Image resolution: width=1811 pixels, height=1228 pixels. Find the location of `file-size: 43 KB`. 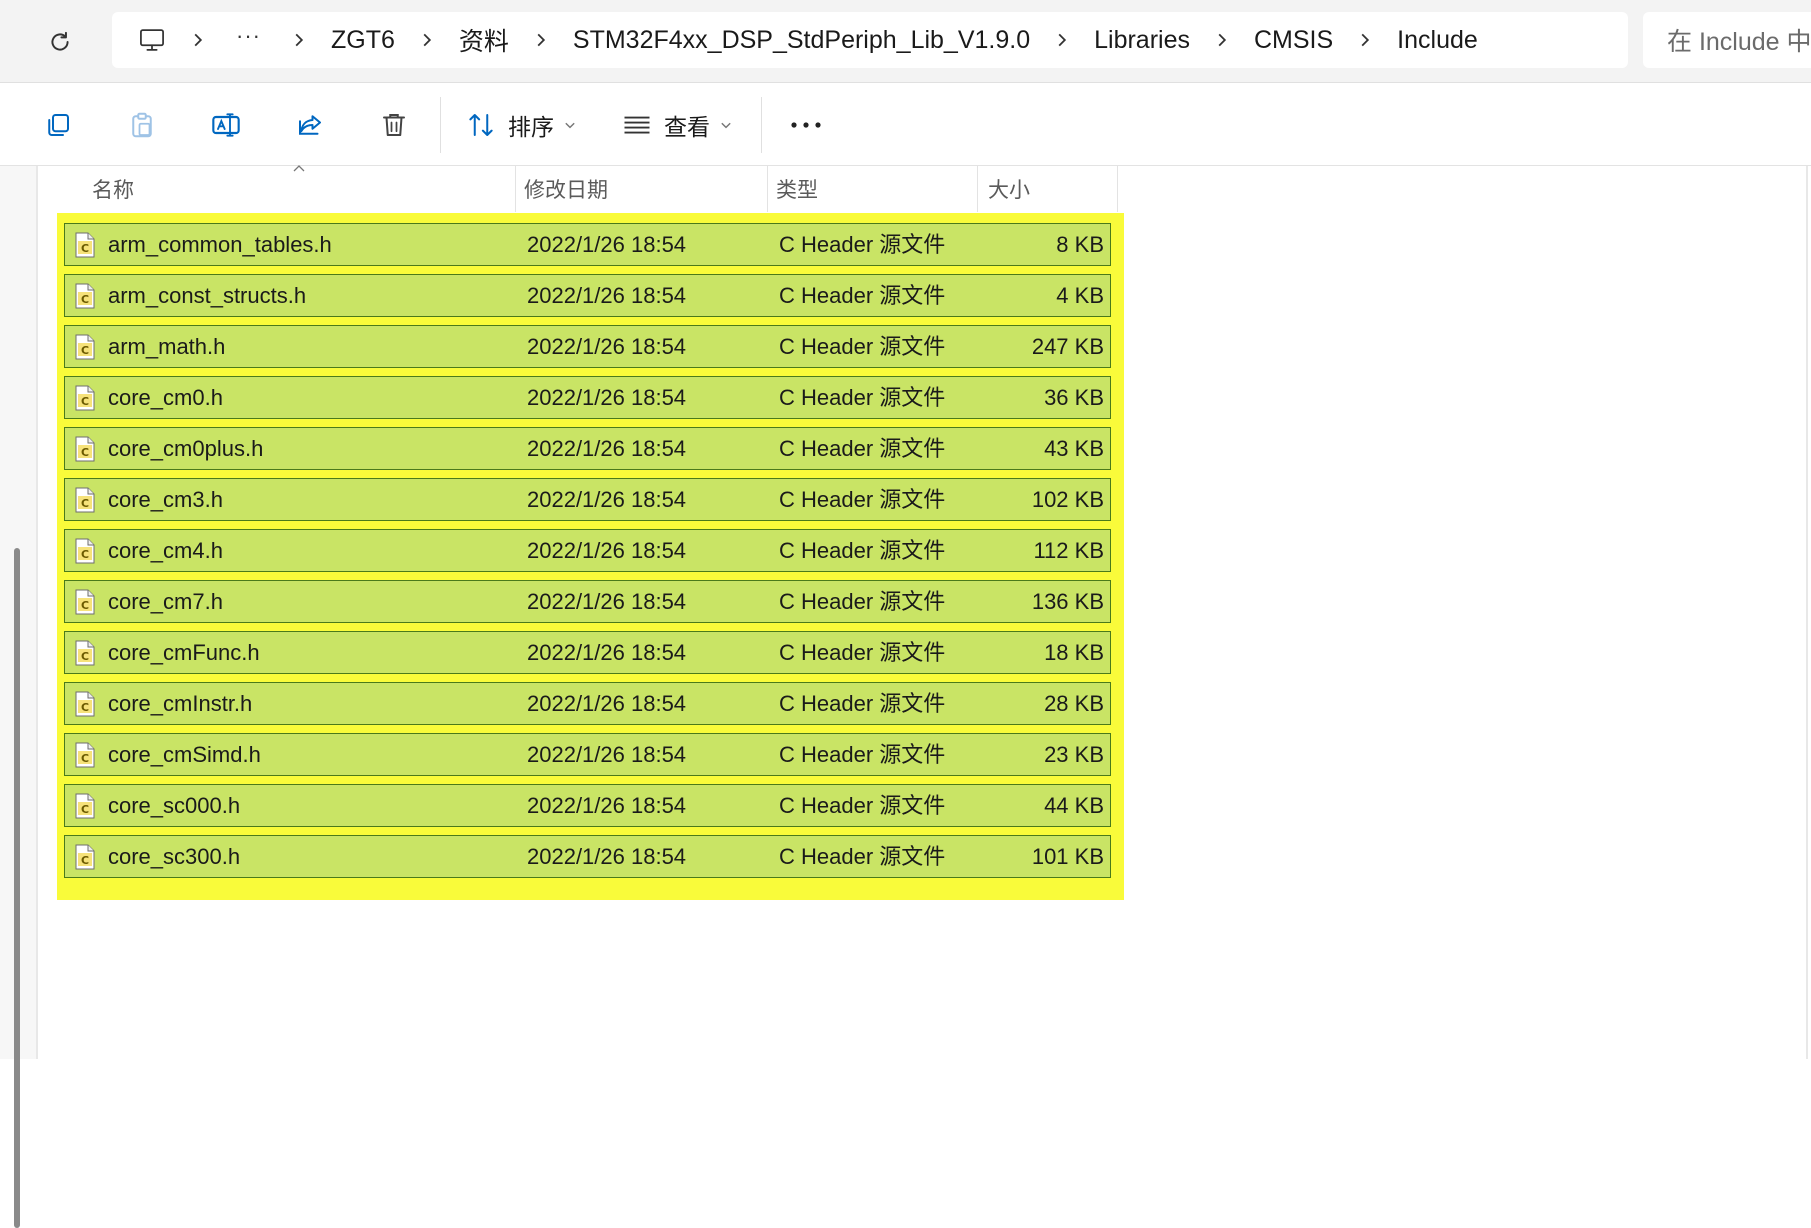

file-size: 43 KB is located at coordinates (1074, 448).